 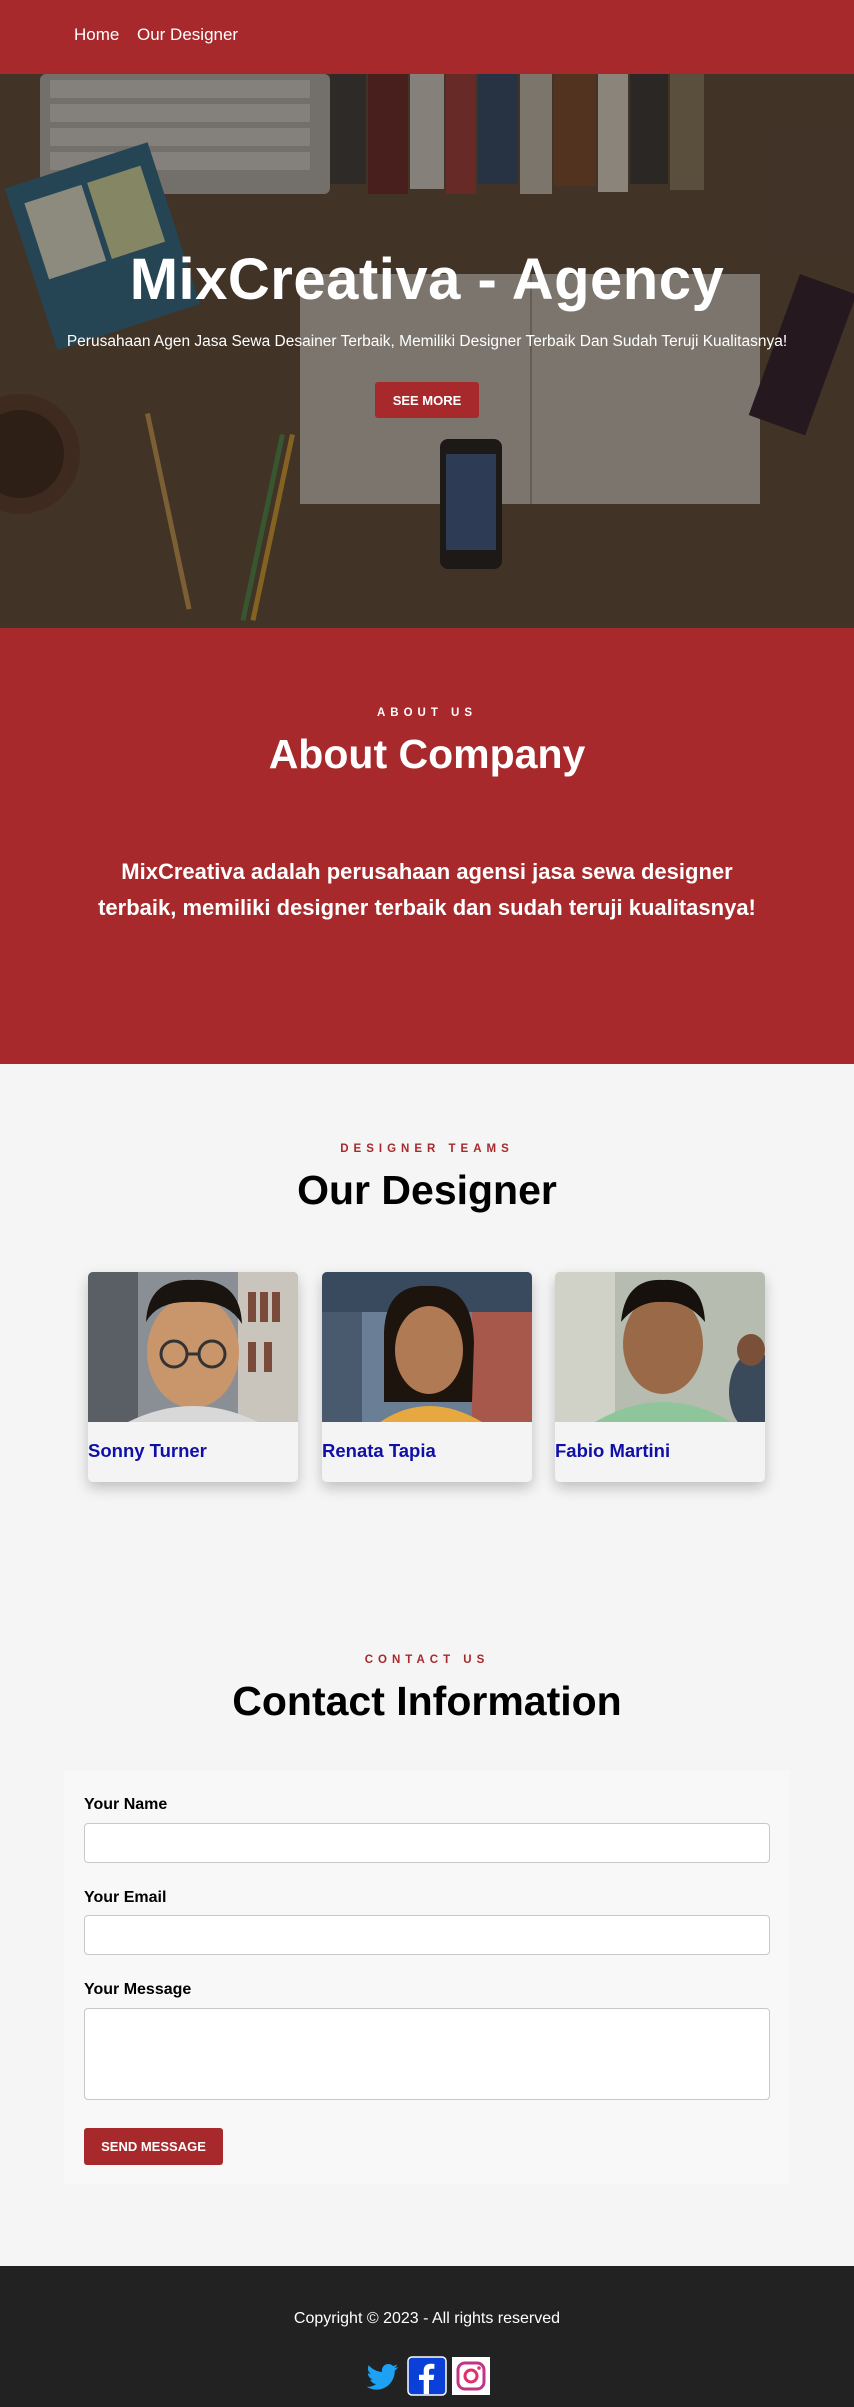 I want to click on nav-link-our-designer: Our Designer, so click(x=187, y=35).